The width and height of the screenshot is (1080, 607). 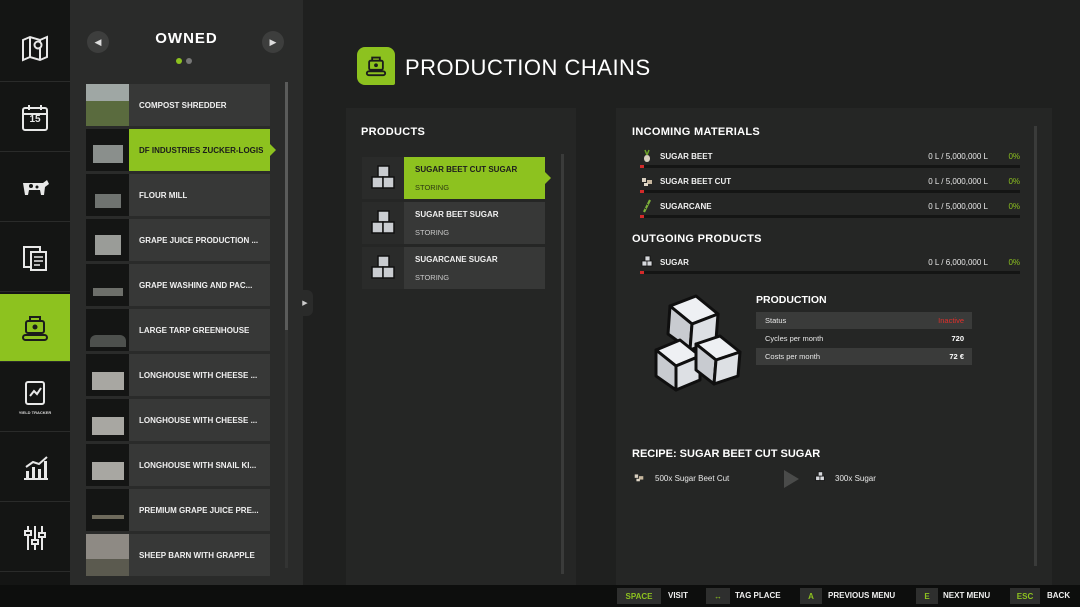 What do you see at coordinates (678, 595) in the screenshot?
I see `visit-label: VISIT` at bounding box center [678, 595].